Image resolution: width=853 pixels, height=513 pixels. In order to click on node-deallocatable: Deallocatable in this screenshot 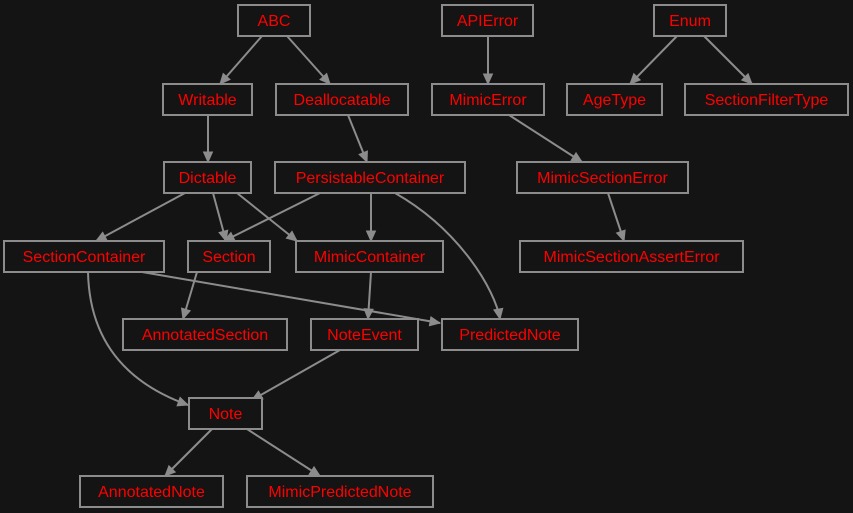, I will do `click(342, 99)`.